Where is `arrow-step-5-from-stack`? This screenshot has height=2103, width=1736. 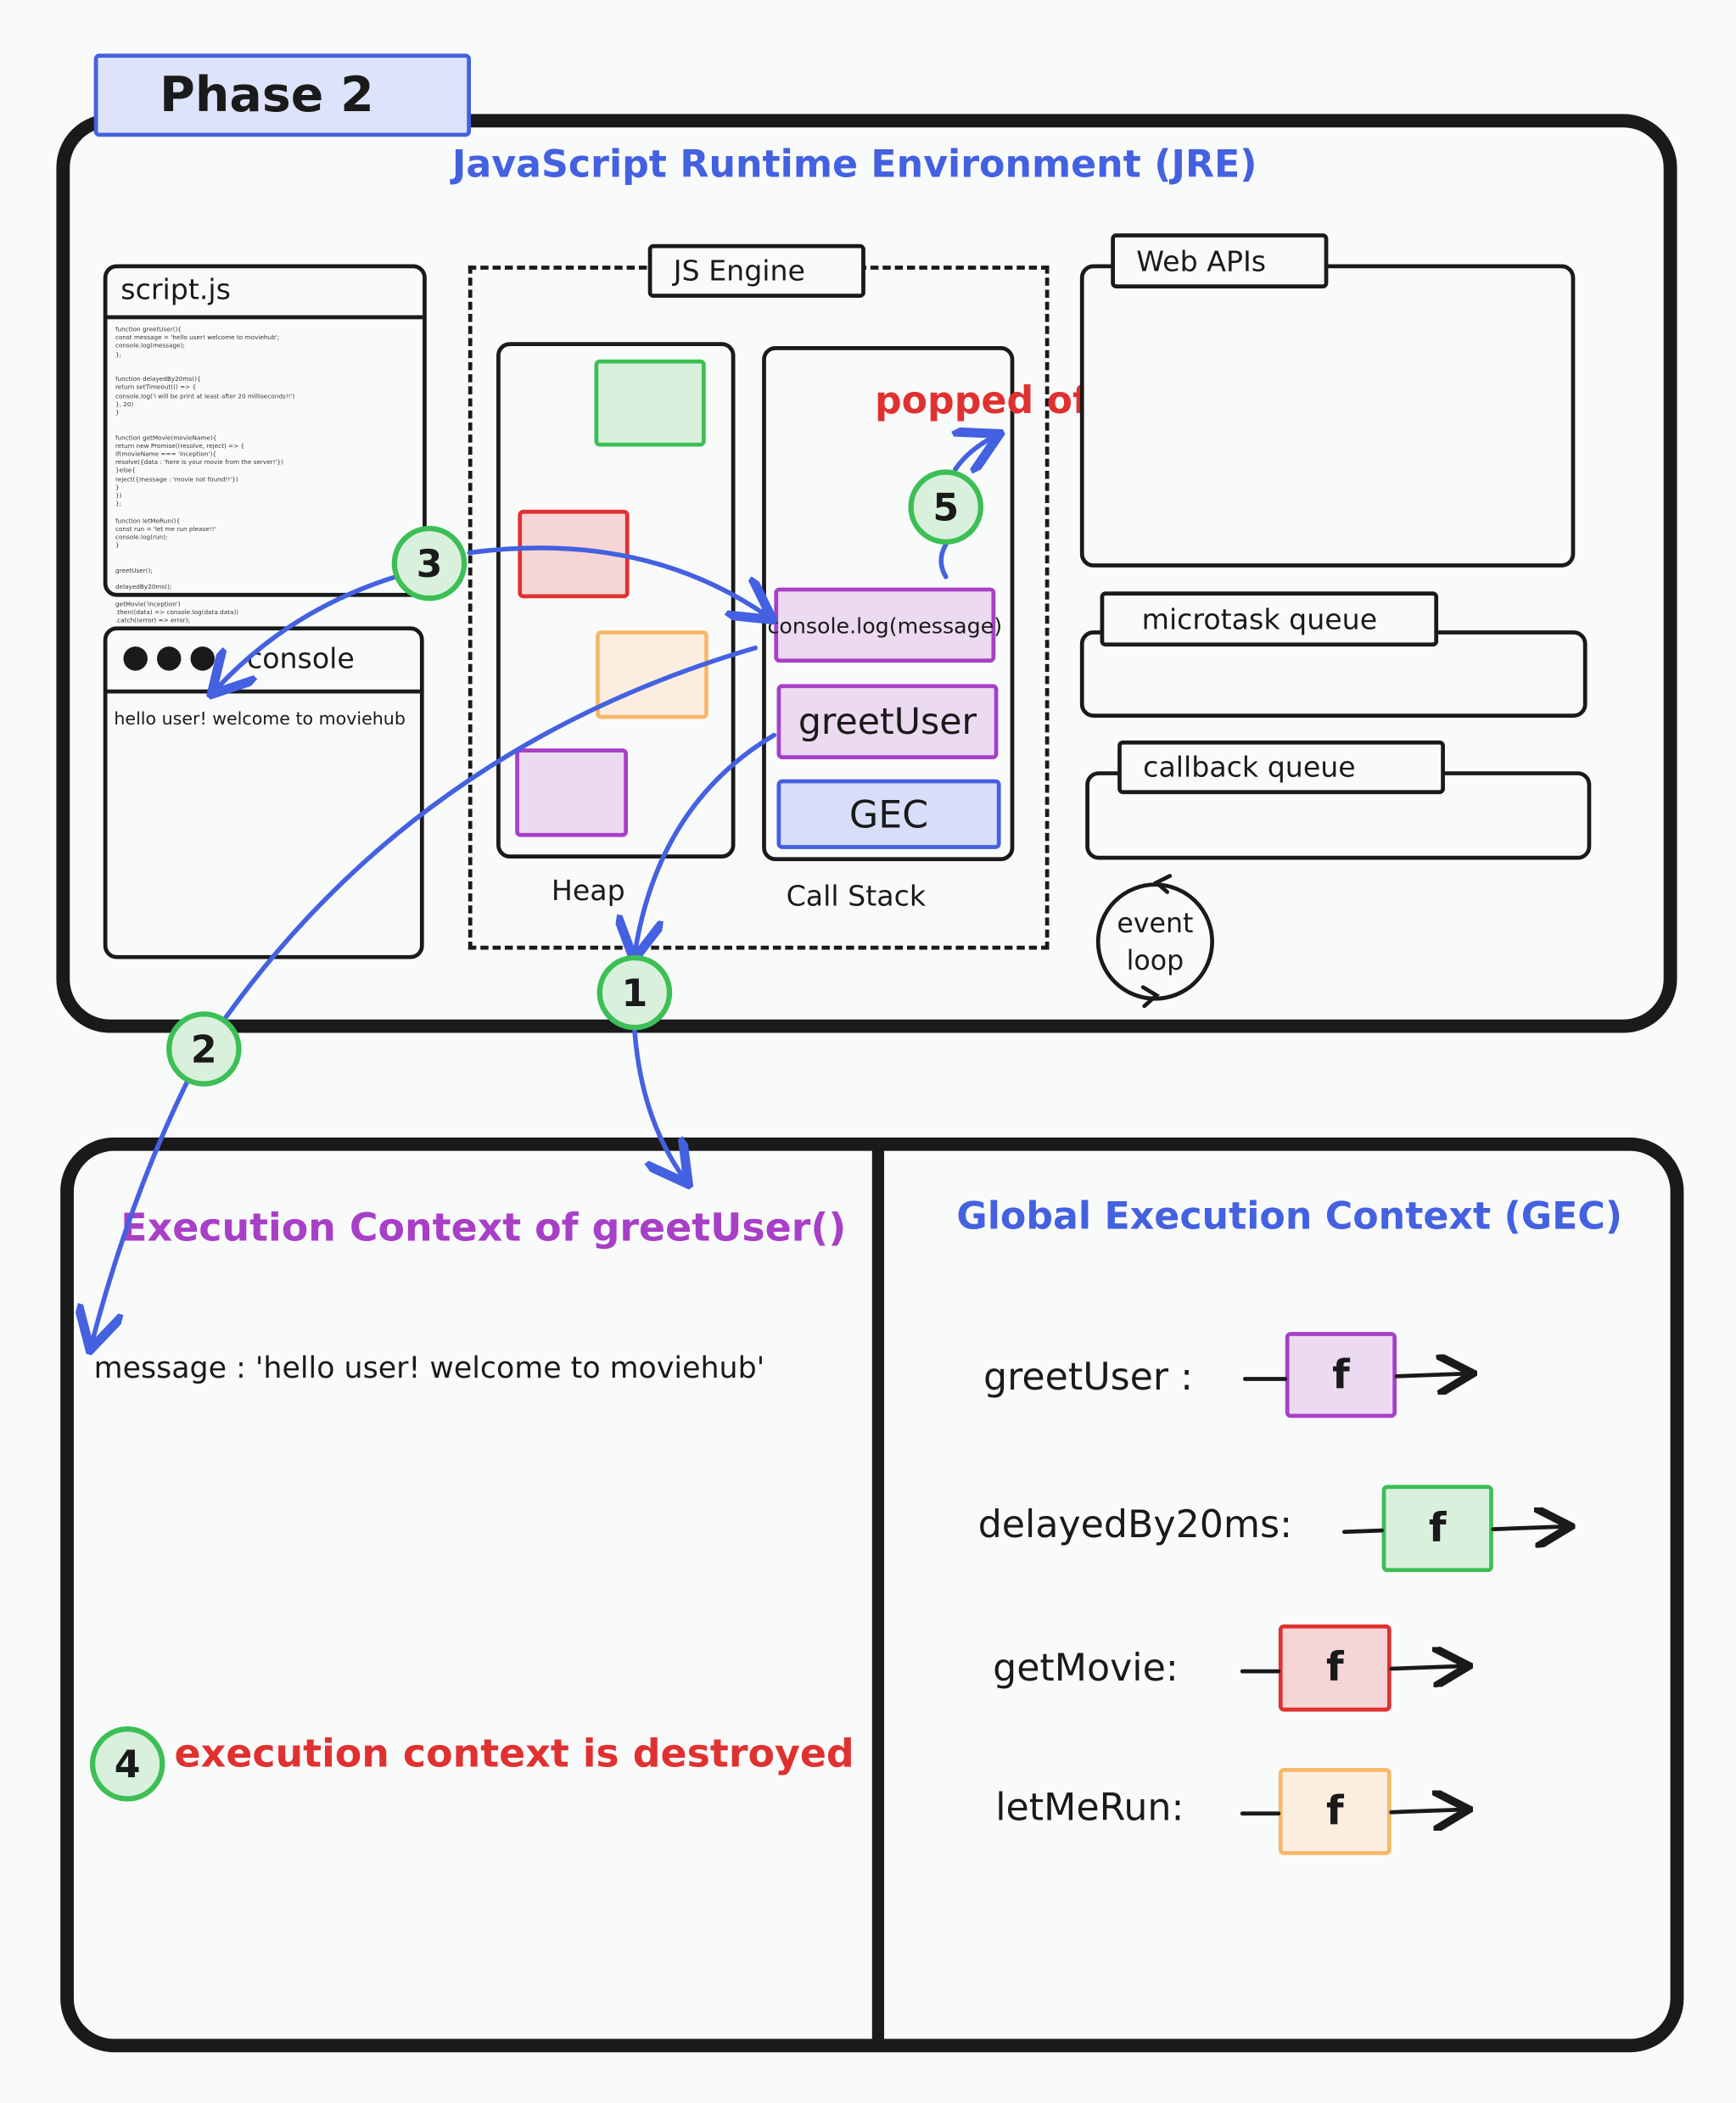 arrow-step-5-from-stack is located at coordinates (943, 560).